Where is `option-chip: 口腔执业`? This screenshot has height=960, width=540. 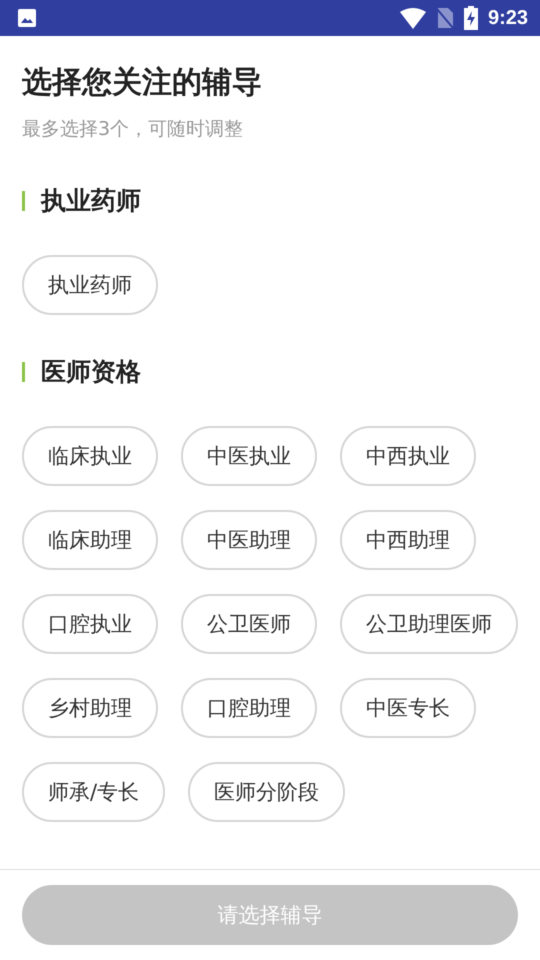 option-chip: 口腔执业 is located at coordinates (90, 624).